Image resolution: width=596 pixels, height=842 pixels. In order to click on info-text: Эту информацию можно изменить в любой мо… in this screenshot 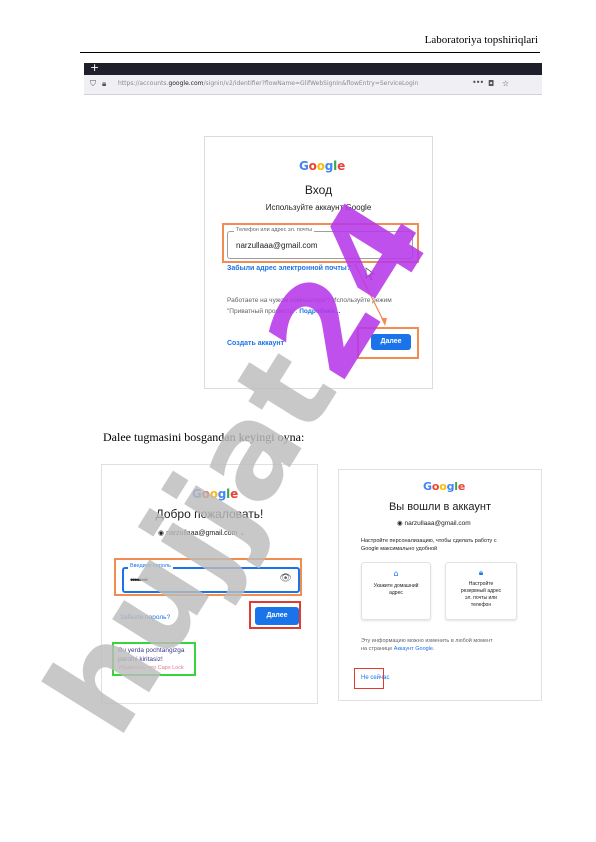, I will do `click(427, 641)`.